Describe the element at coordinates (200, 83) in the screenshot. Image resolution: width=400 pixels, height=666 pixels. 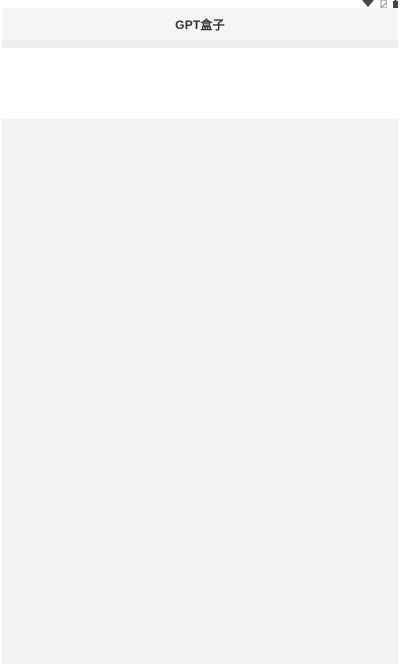
I see `content-card` at that location.